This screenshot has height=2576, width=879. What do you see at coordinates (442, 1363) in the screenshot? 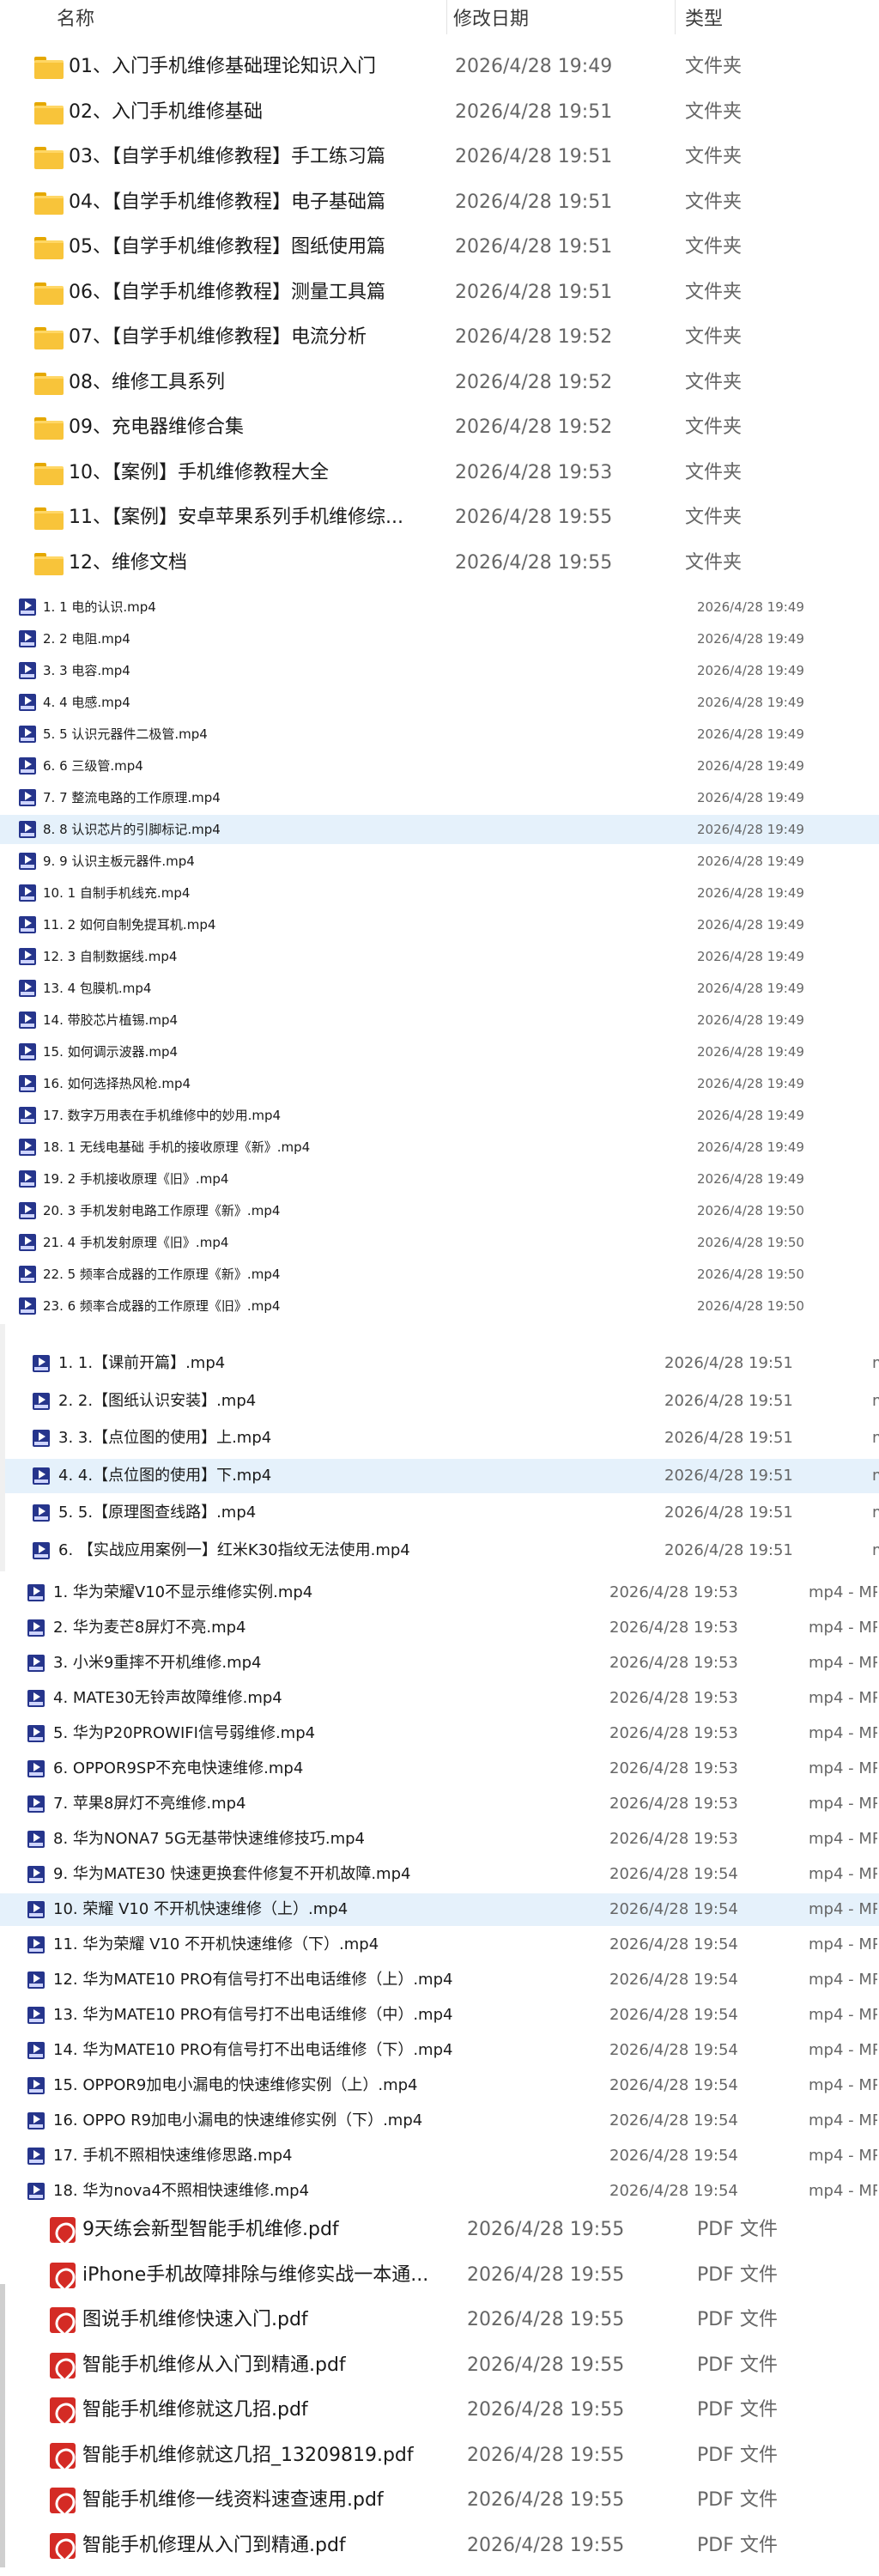
I see `video-row: 1. 1.【课前开篇】.mp4 2026/4/28 19:51 m` at bounding box center [442, 1363].